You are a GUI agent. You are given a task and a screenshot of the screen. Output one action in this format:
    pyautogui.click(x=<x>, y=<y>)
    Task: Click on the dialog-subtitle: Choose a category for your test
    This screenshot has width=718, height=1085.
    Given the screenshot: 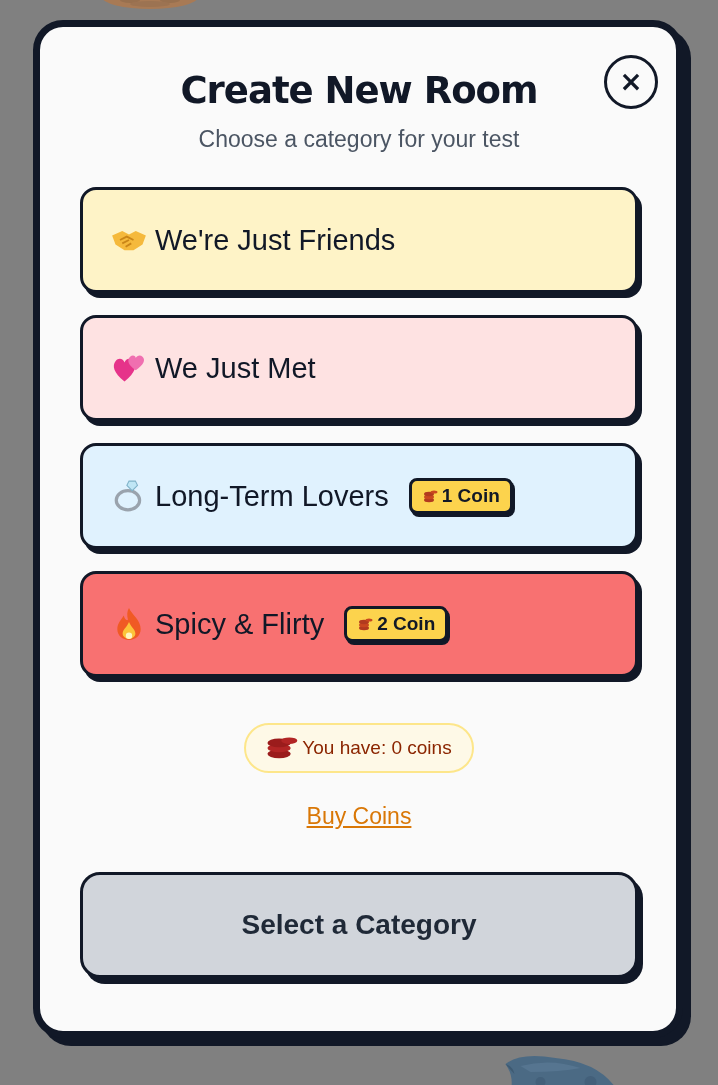 What is the action you would take?
    pyautogui.click(x=359, y=139)
    